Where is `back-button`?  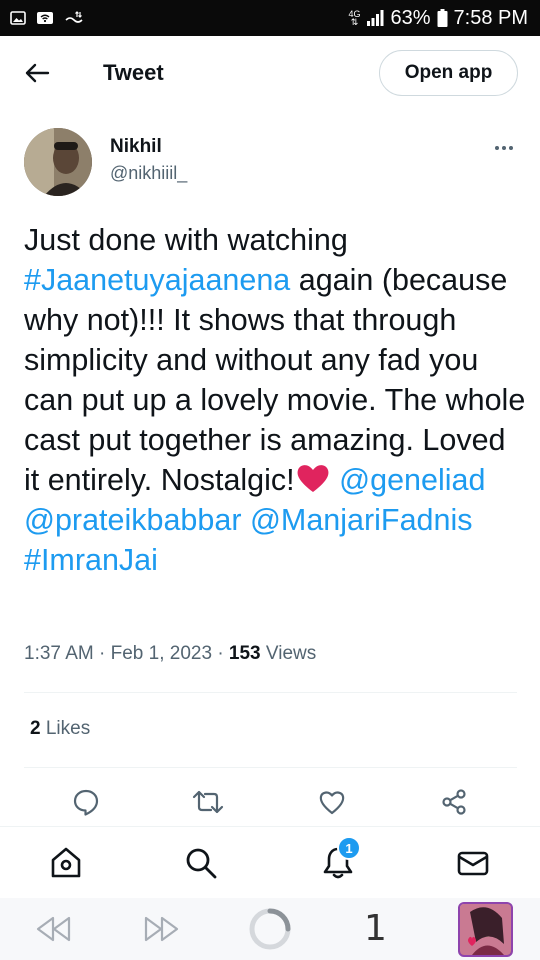
back-button is located at coordinates (37, 73).